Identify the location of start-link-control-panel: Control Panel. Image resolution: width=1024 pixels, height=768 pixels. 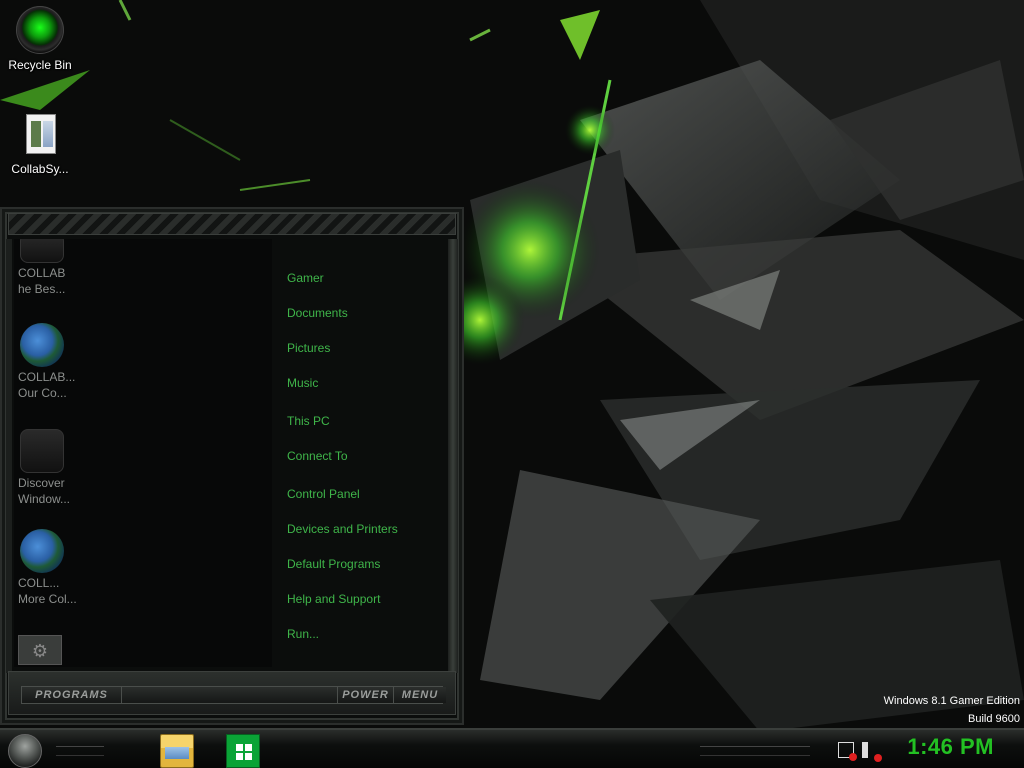
(323, 494).